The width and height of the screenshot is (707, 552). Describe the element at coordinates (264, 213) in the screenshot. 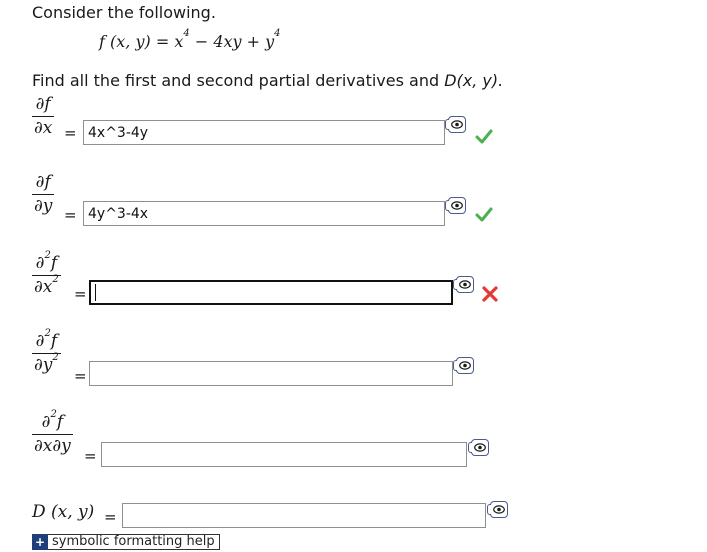

I see `fy-answer-input` at that location.